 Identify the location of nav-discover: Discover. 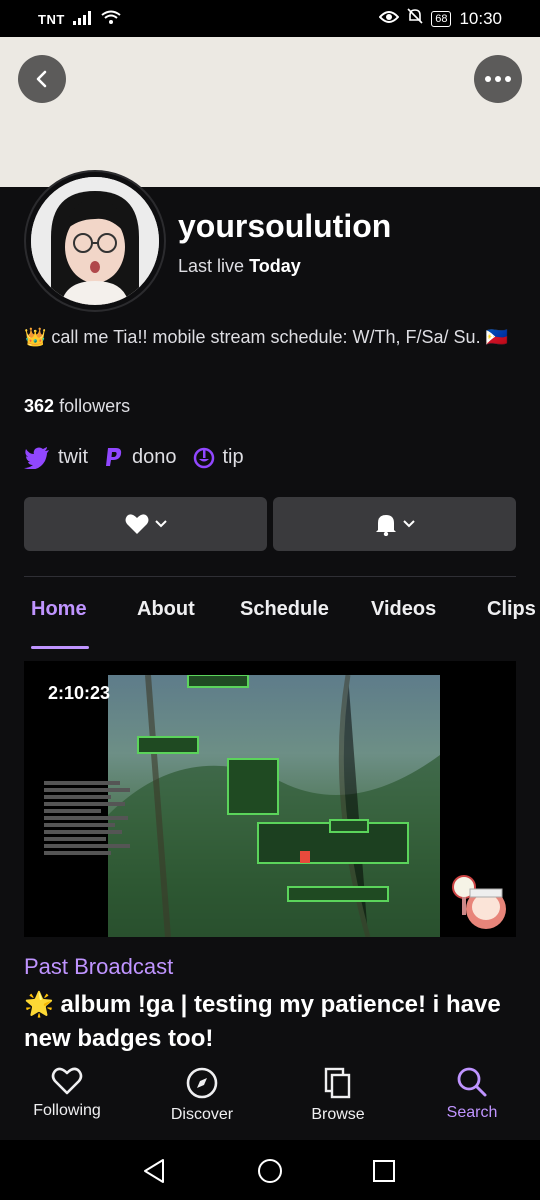
(202, 1095).